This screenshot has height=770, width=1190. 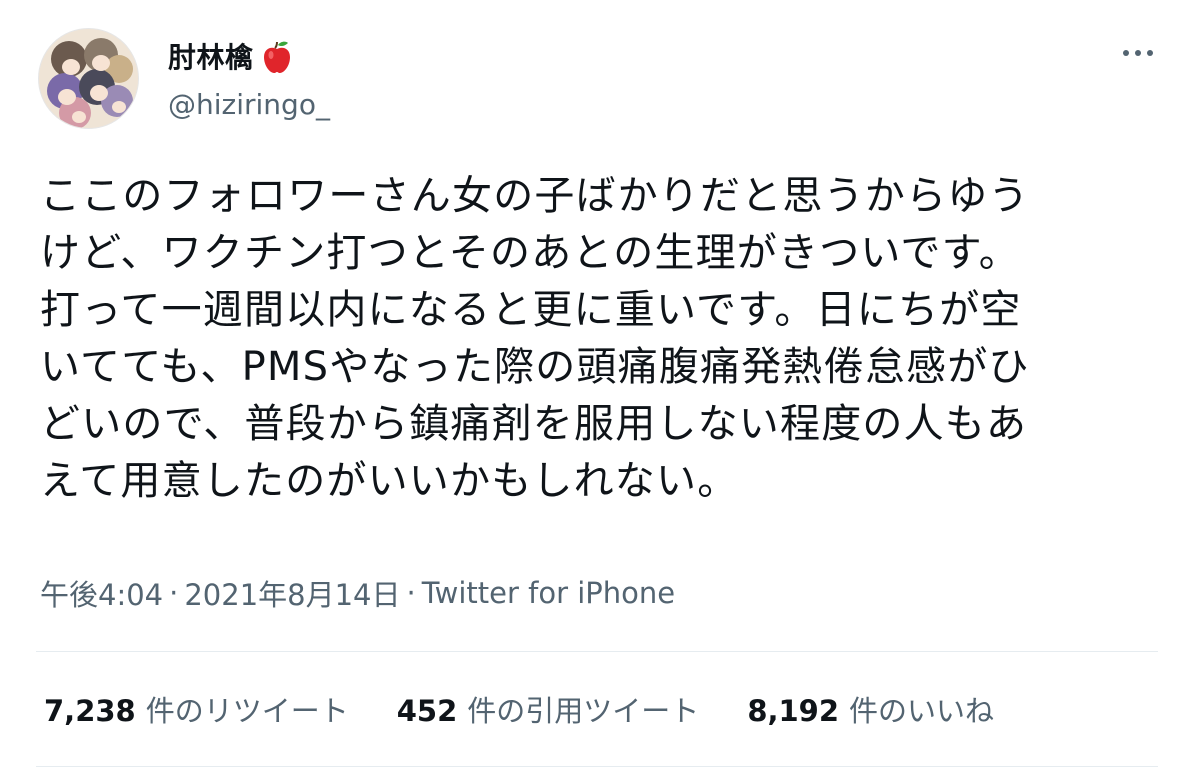 I want to click on tweet-text-line: えて用意したのがいいかもしれない。, so click(x=389, y=481).